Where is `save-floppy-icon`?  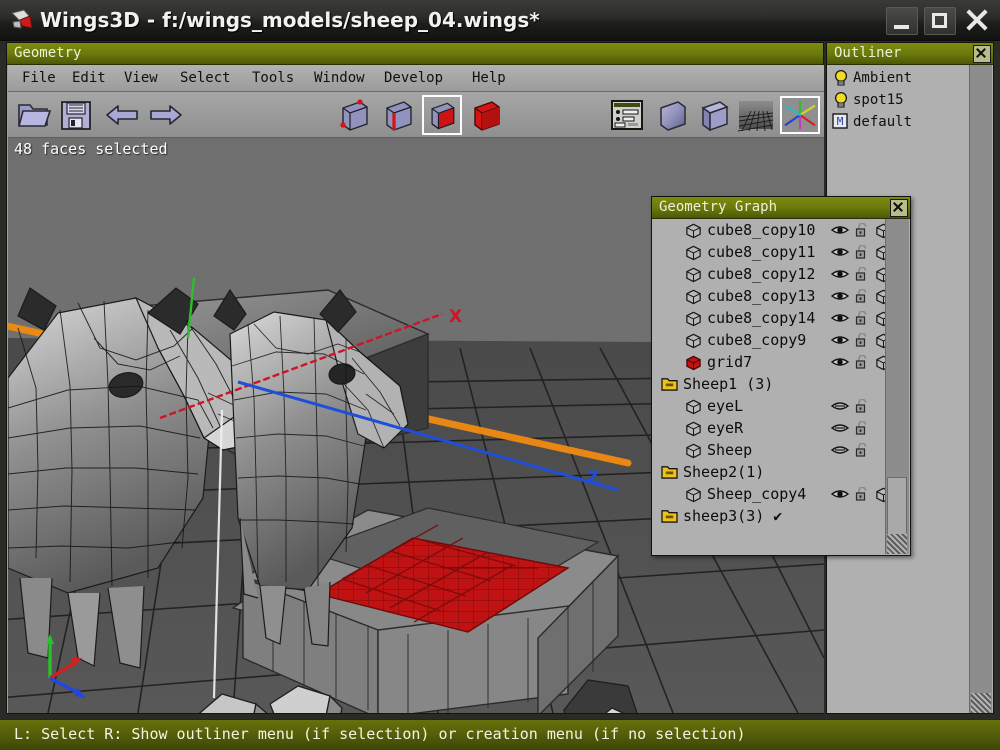
save-floppy-icon is located at coordinates (76, 115).